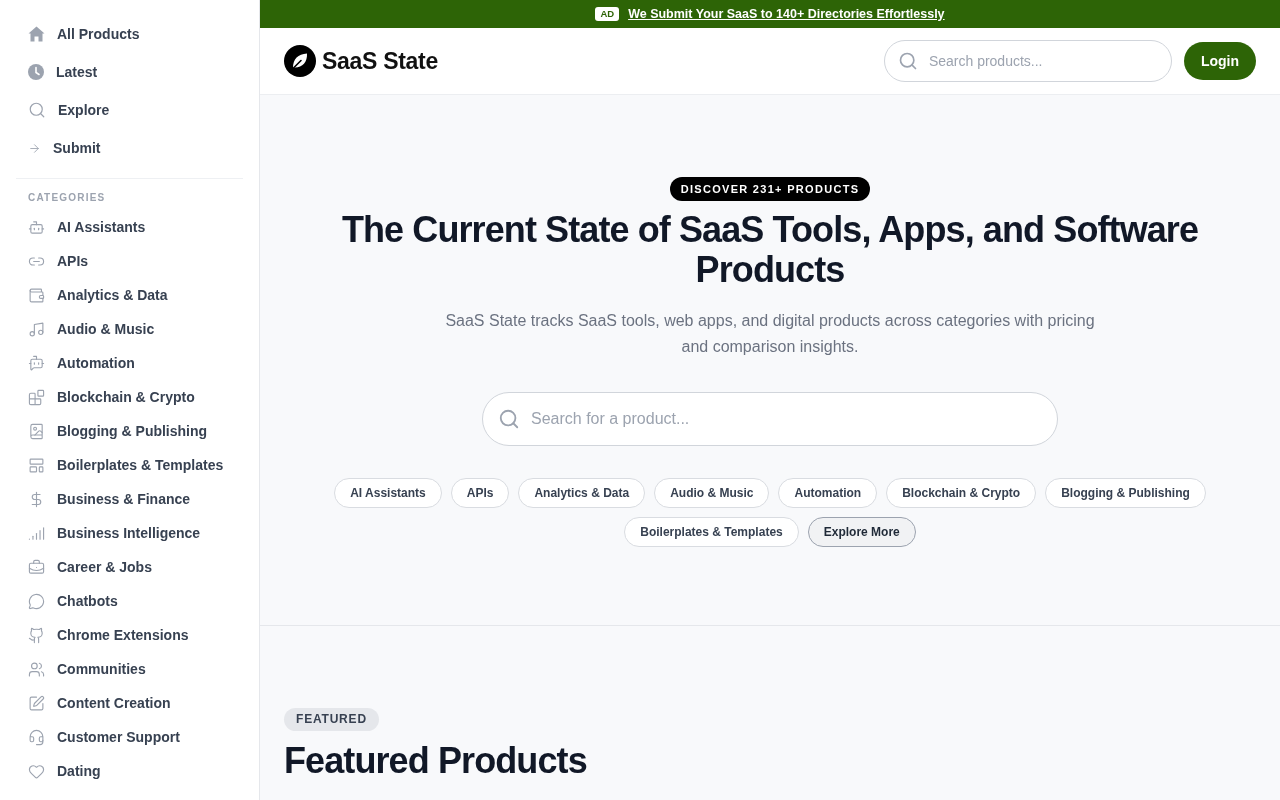 This screenshot has height=800, width=1280. I want to click on robot-icon, so click(36, 227).